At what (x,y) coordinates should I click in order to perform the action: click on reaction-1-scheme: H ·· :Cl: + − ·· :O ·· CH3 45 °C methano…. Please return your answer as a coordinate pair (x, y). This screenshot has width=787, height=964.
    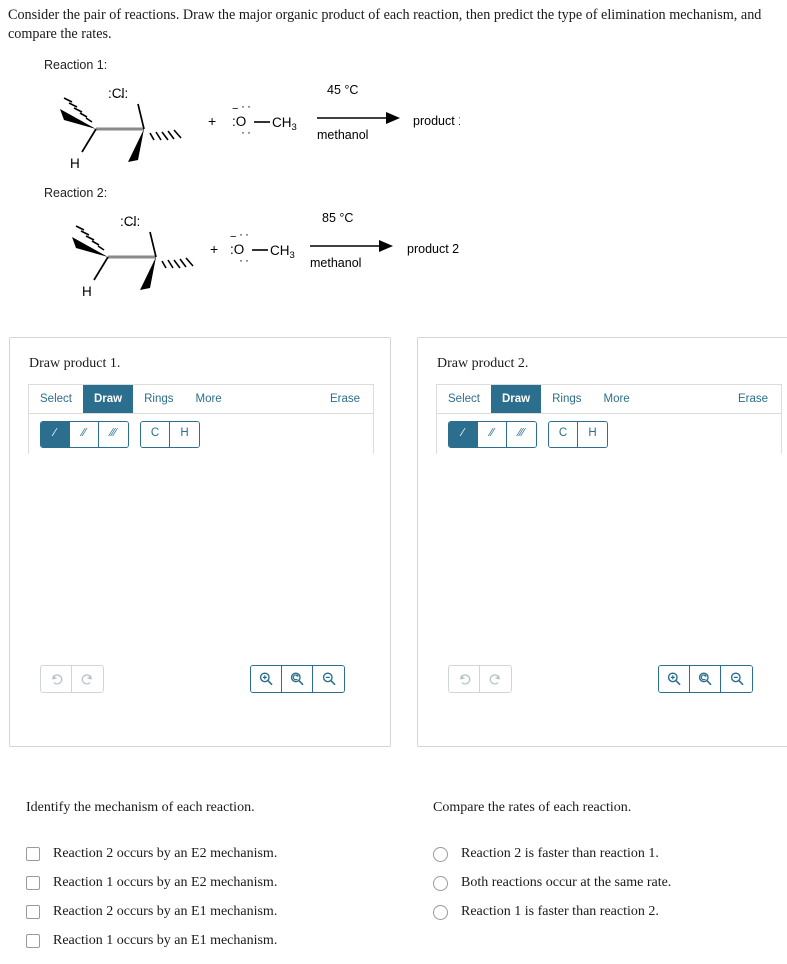
    Looking at the image, I should click on (260, 127).